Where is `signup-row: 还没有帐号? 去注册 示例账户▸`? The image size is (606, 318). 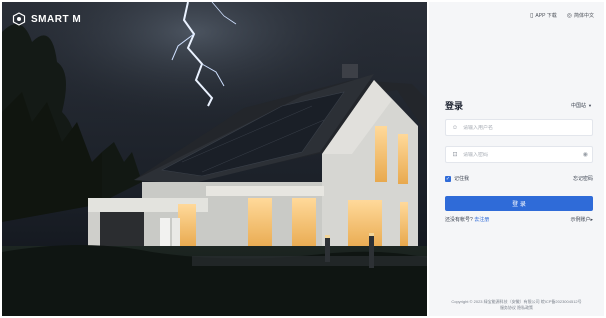 signup-row: 还没有帐号? 去注册 示例账户▸ is located at coordinates (519, 219).